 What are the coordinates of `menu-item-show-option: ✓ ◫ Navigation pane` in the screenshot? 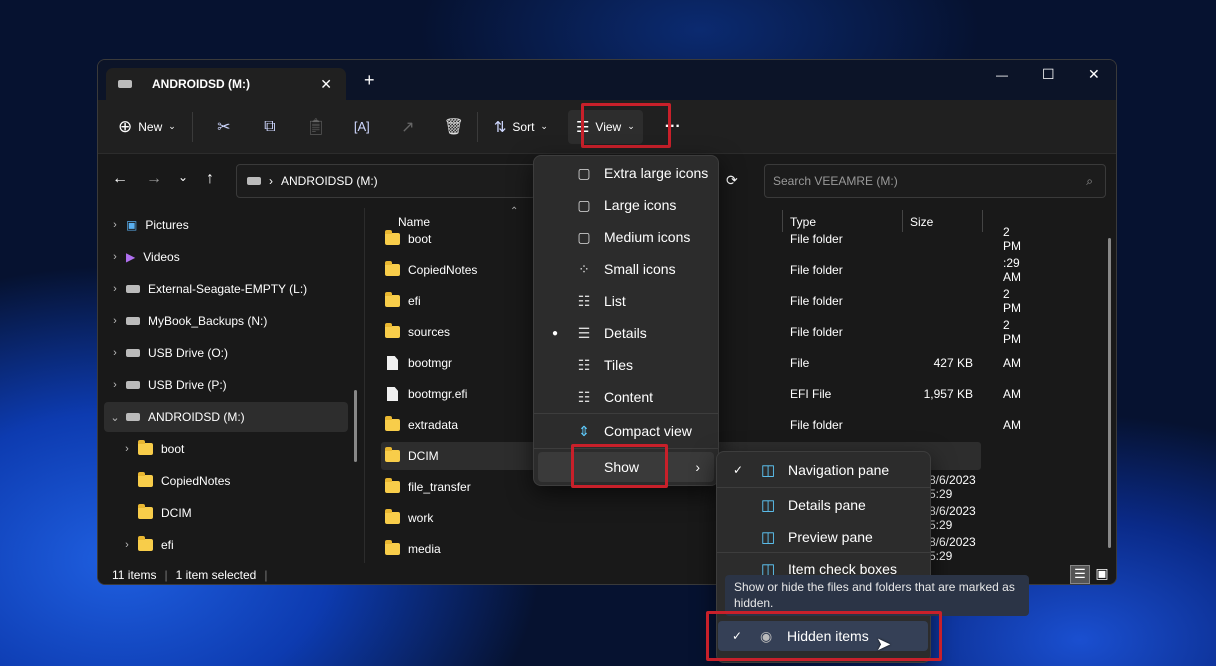 It's located at (823, 470).